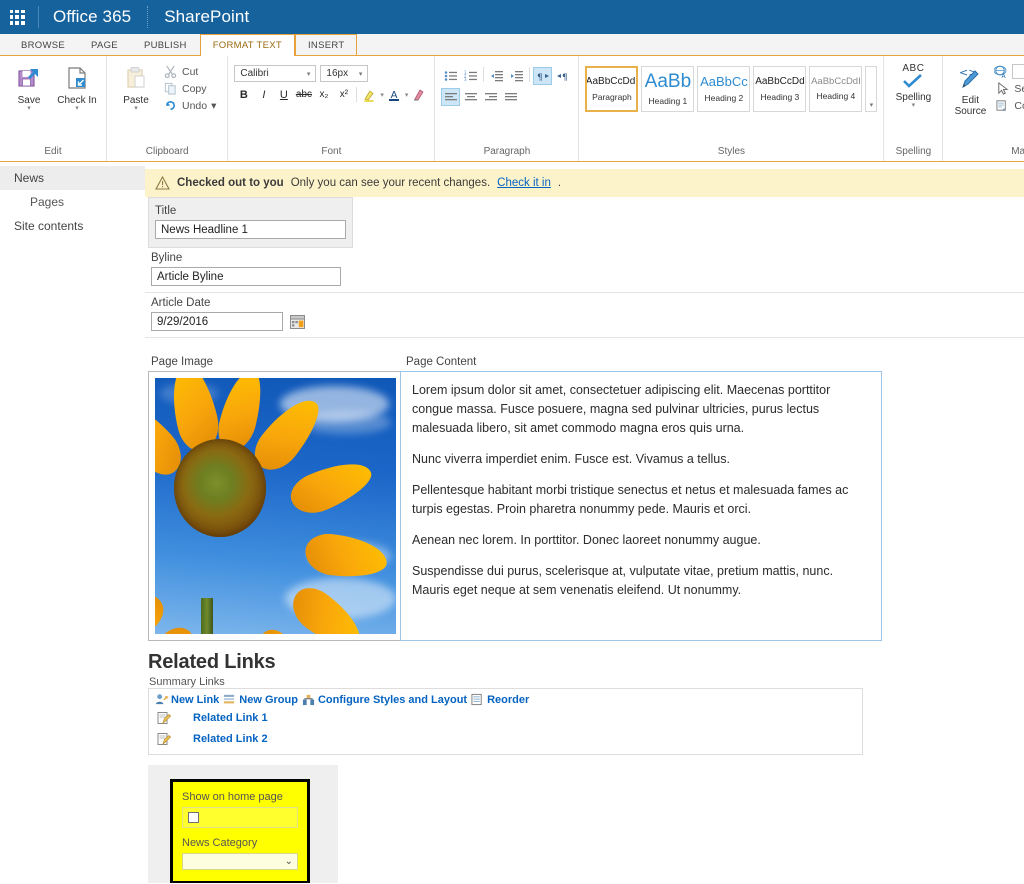  Describe the element at coordinates (344, 73) in the screenshot. I see `font-size-select: 16px ▾` at that location.